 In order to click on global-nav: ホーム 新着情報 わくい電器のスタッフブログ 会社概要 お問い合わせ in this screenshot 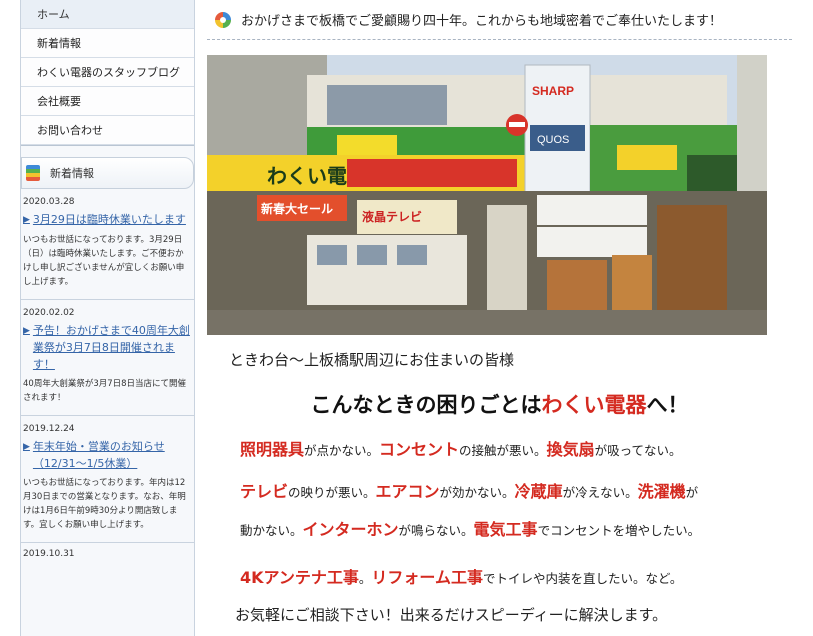, I will do `click(107, 73)`.